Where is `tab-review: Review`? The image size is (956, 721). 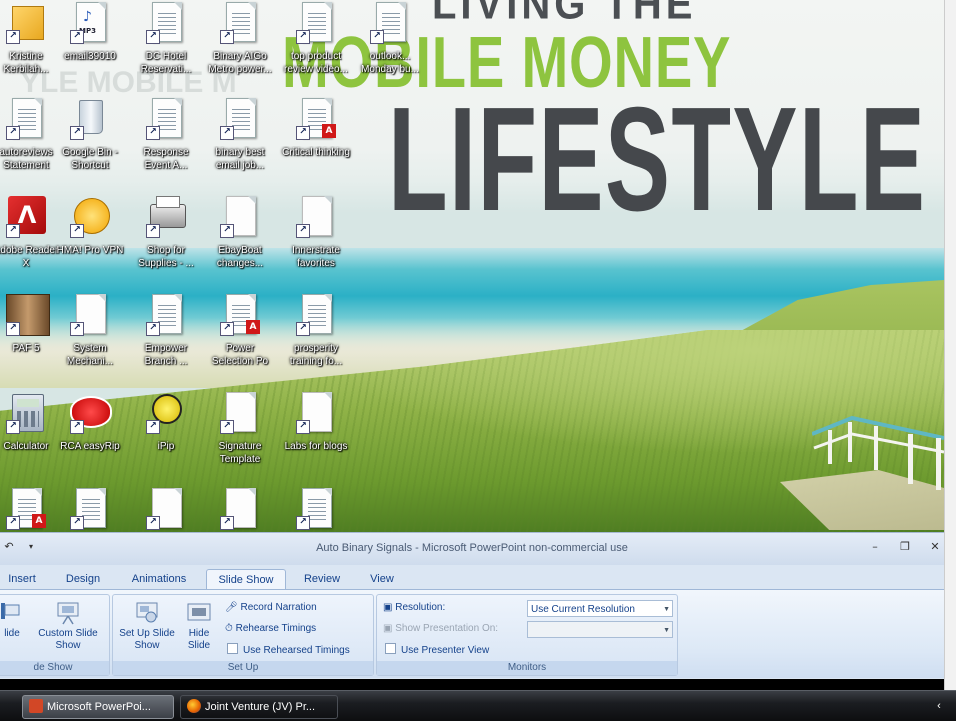 tab-review: Review is located at coordinates (322, 579).